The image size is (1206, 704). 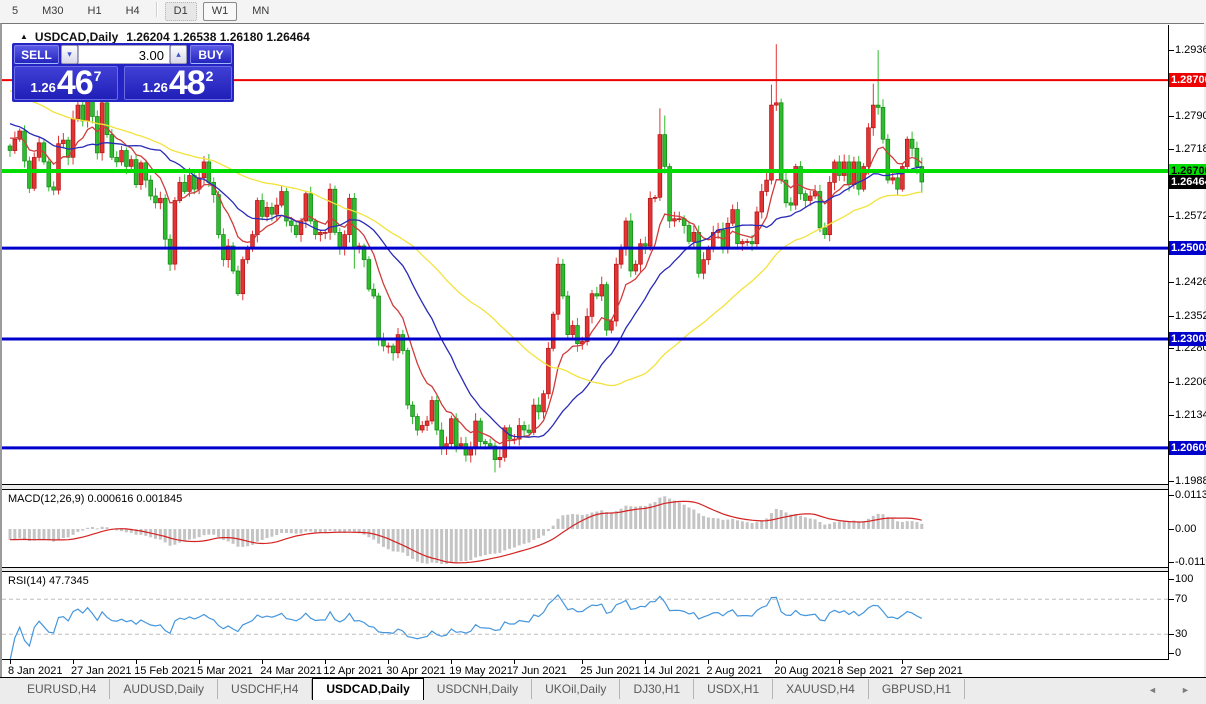 I want to click on sell-price-button: 1.26 46 7, so click(x=66, y=83).